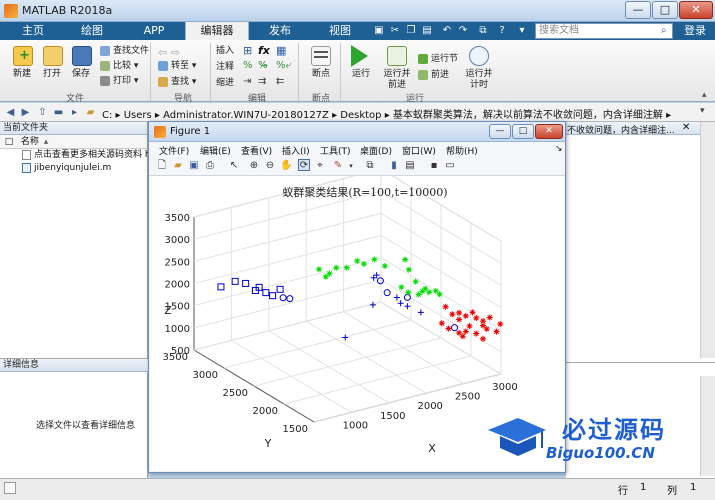  I want to click on legend-icon: ▤, so click(410, 166).